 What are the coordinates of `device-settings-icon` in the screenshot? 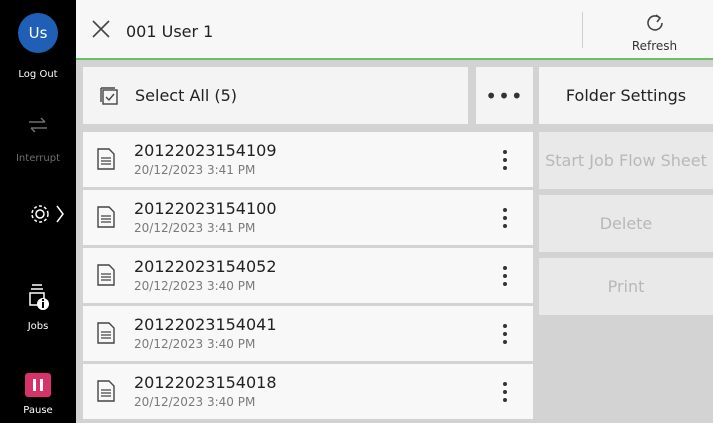 It's located at (50, 214).